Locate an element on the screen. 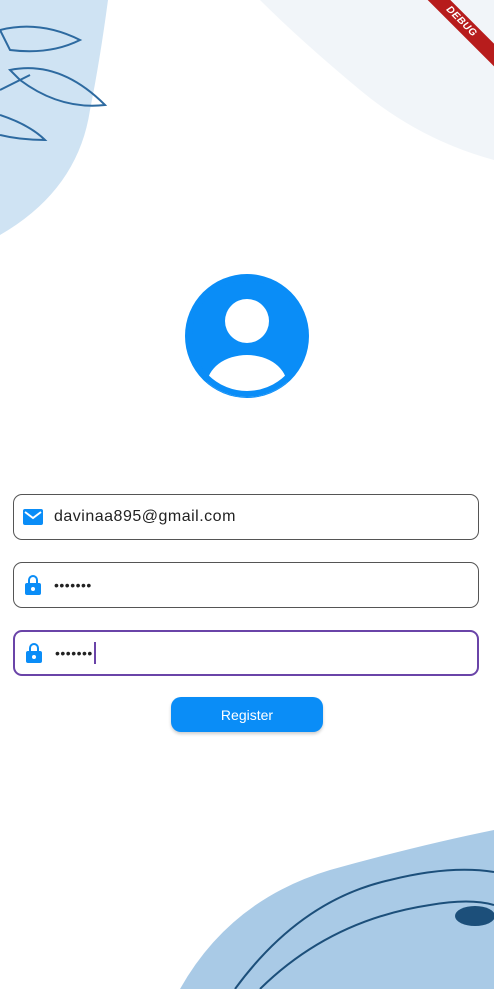 The width and height of the screenshot is (494, 989). avatar is located at coordinates (247, 336).